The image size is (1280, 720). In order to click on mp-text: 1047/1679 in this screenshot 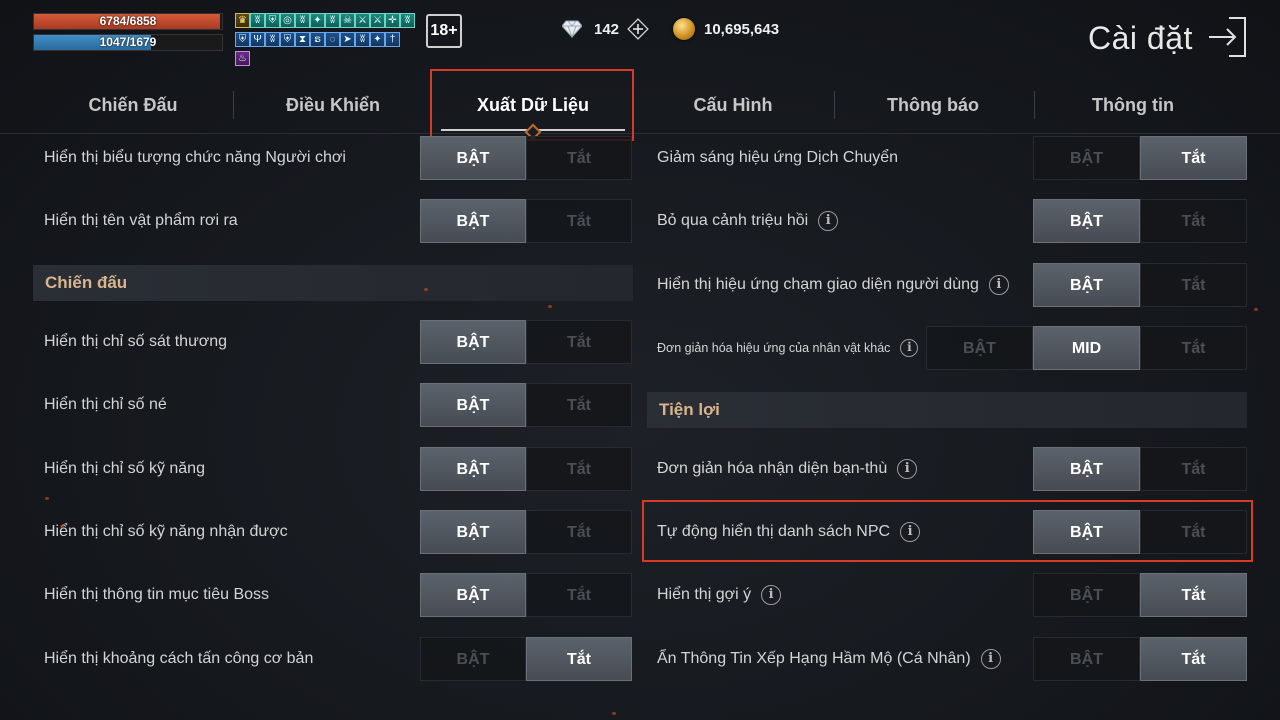, I will do `click(128, 42)`.